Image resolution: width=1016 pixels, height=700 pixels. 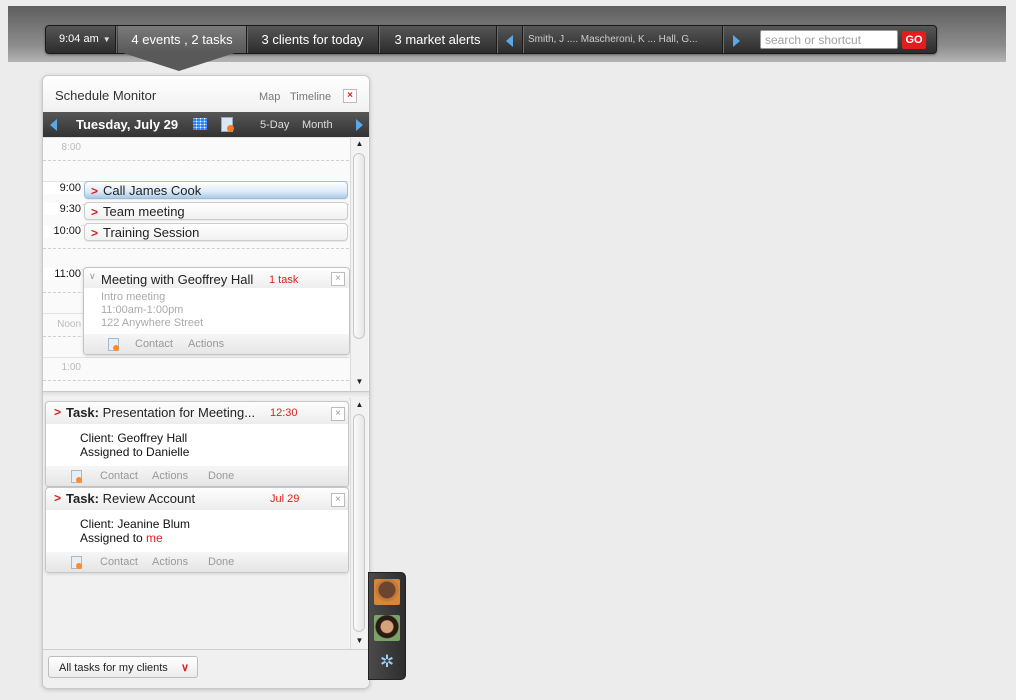 What do you see at coordinates (142, 310) in the screenshot?
I see `meeting-time-range: 11:00am-1:00pm` at bounding box center [142, 310].